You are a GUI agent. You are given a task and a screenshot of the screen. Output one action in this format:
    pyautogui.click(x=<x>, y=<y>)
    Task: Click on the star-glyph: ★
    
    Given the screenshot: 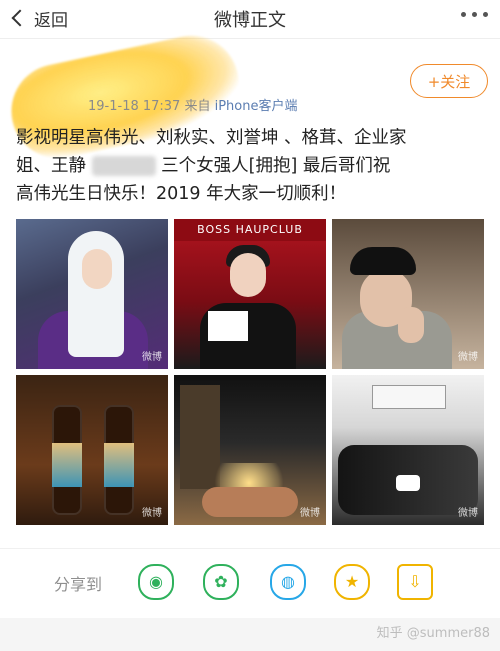 What is the action you would take?
    pyautogui.click(x=352, y=581)
    